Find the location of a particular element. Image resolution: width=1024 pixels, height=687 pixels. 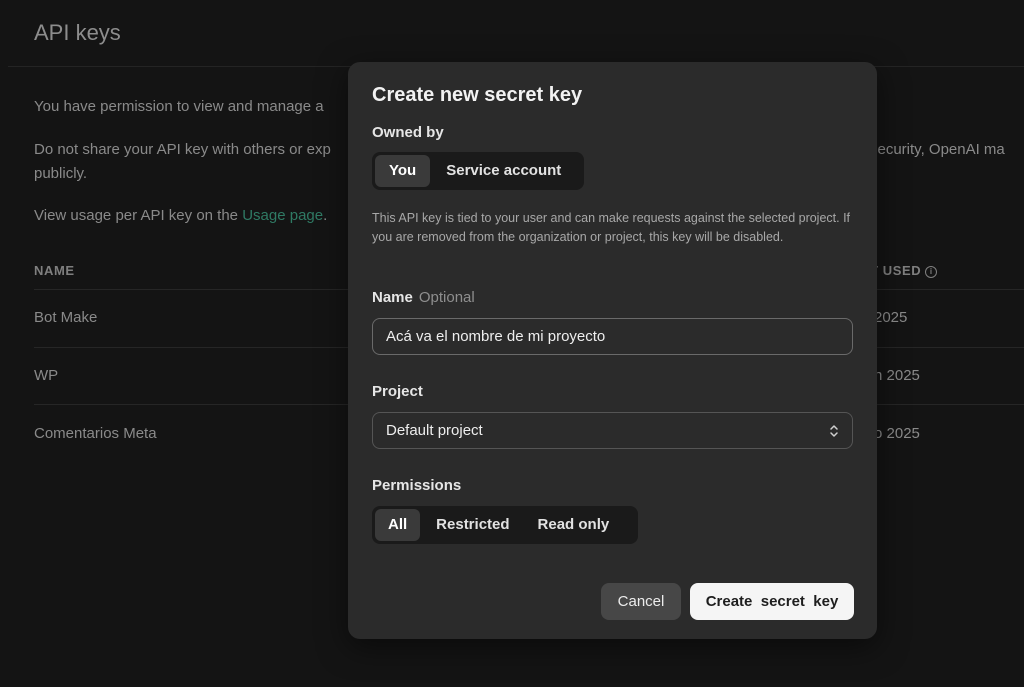

key-last-used: n 2025 is located at coordinates (897, 375).